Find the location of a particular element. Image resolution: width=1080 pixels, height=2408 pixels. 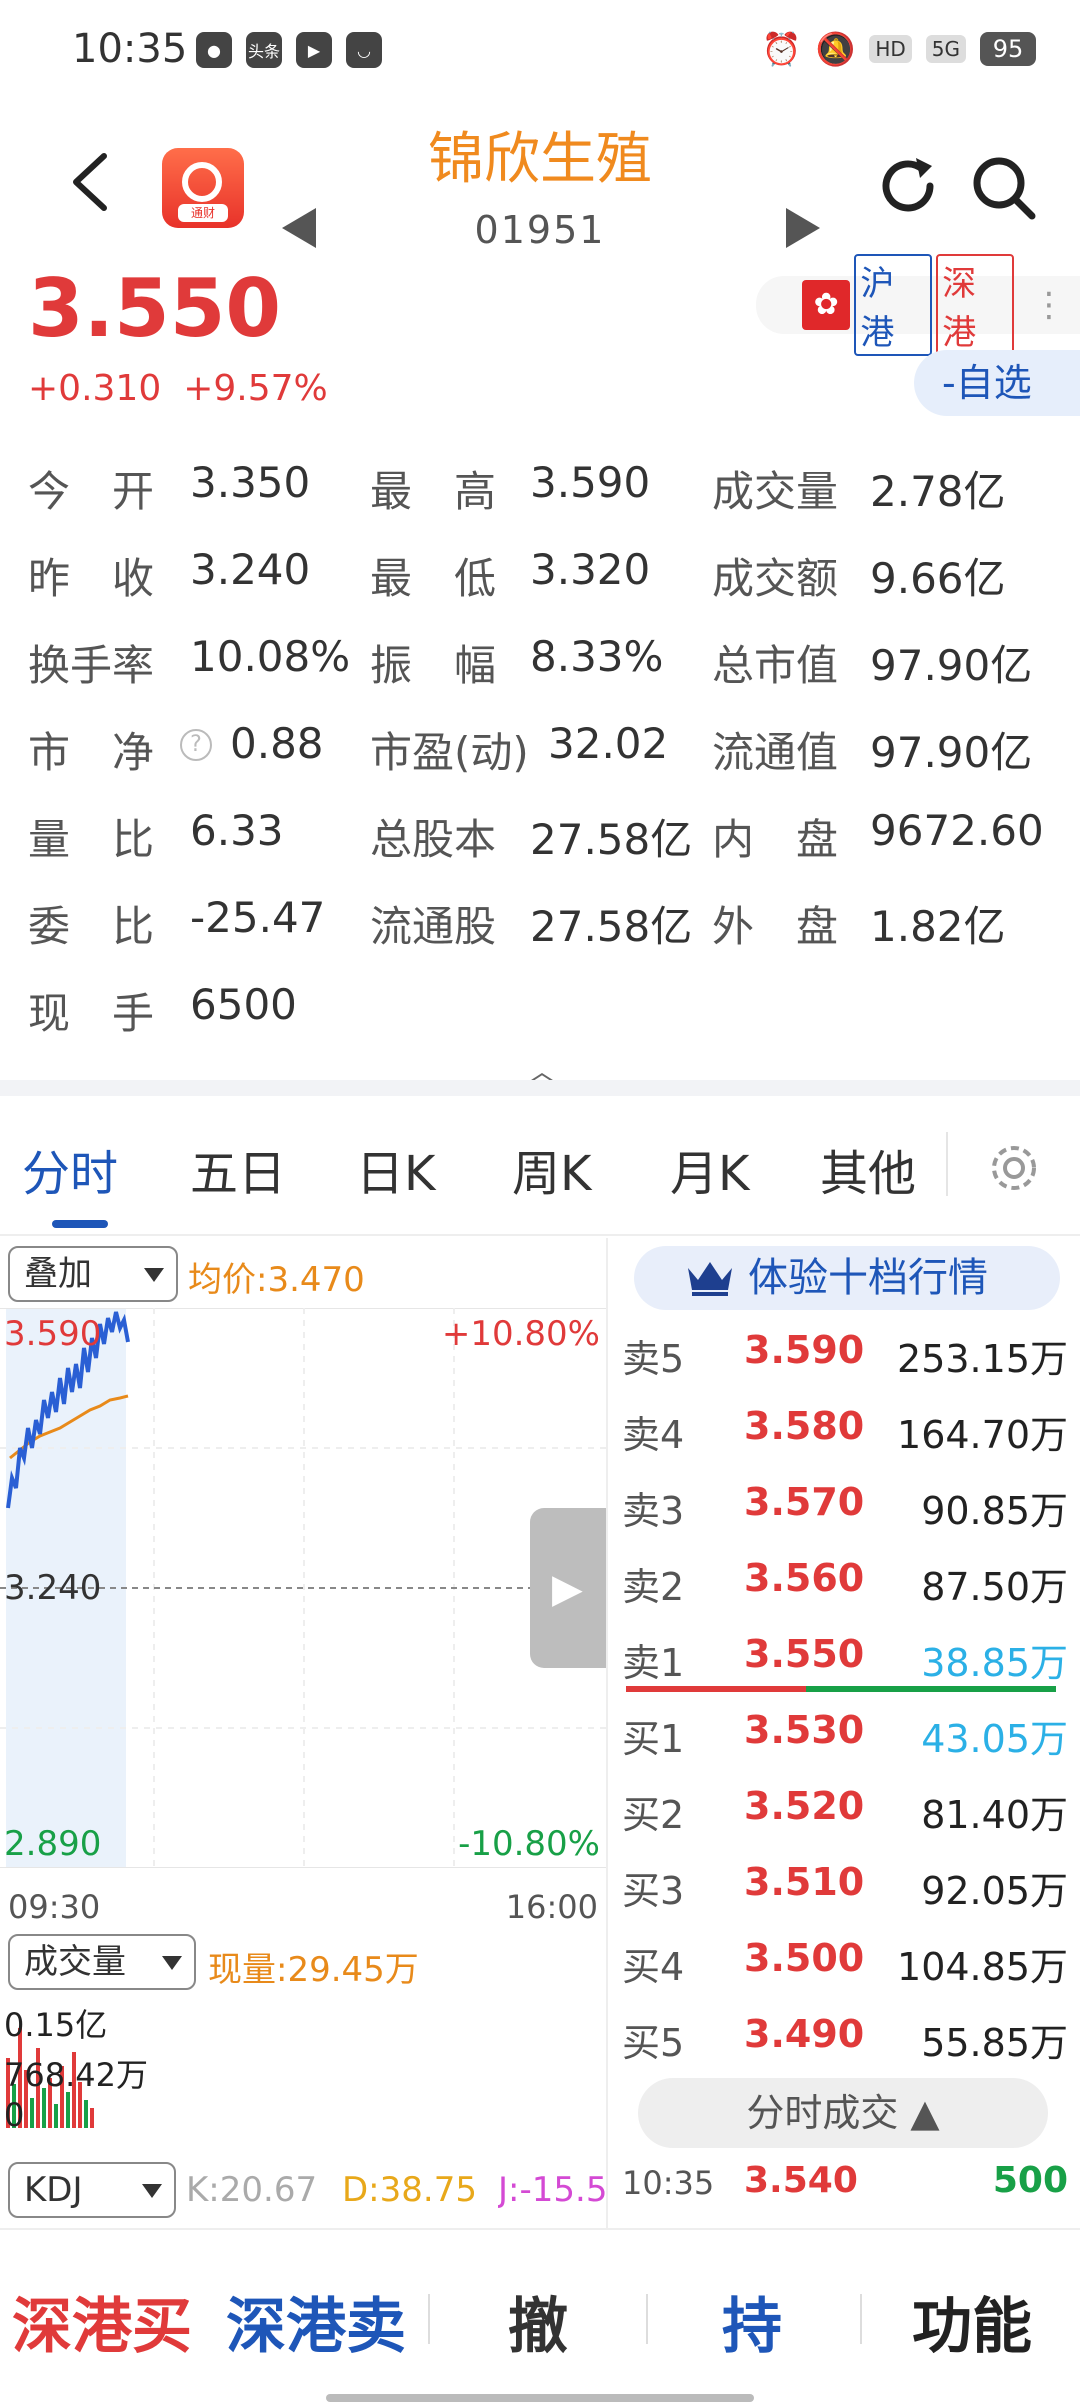

ask-volume: 164.70万 is located at coordinates (982, 1435).